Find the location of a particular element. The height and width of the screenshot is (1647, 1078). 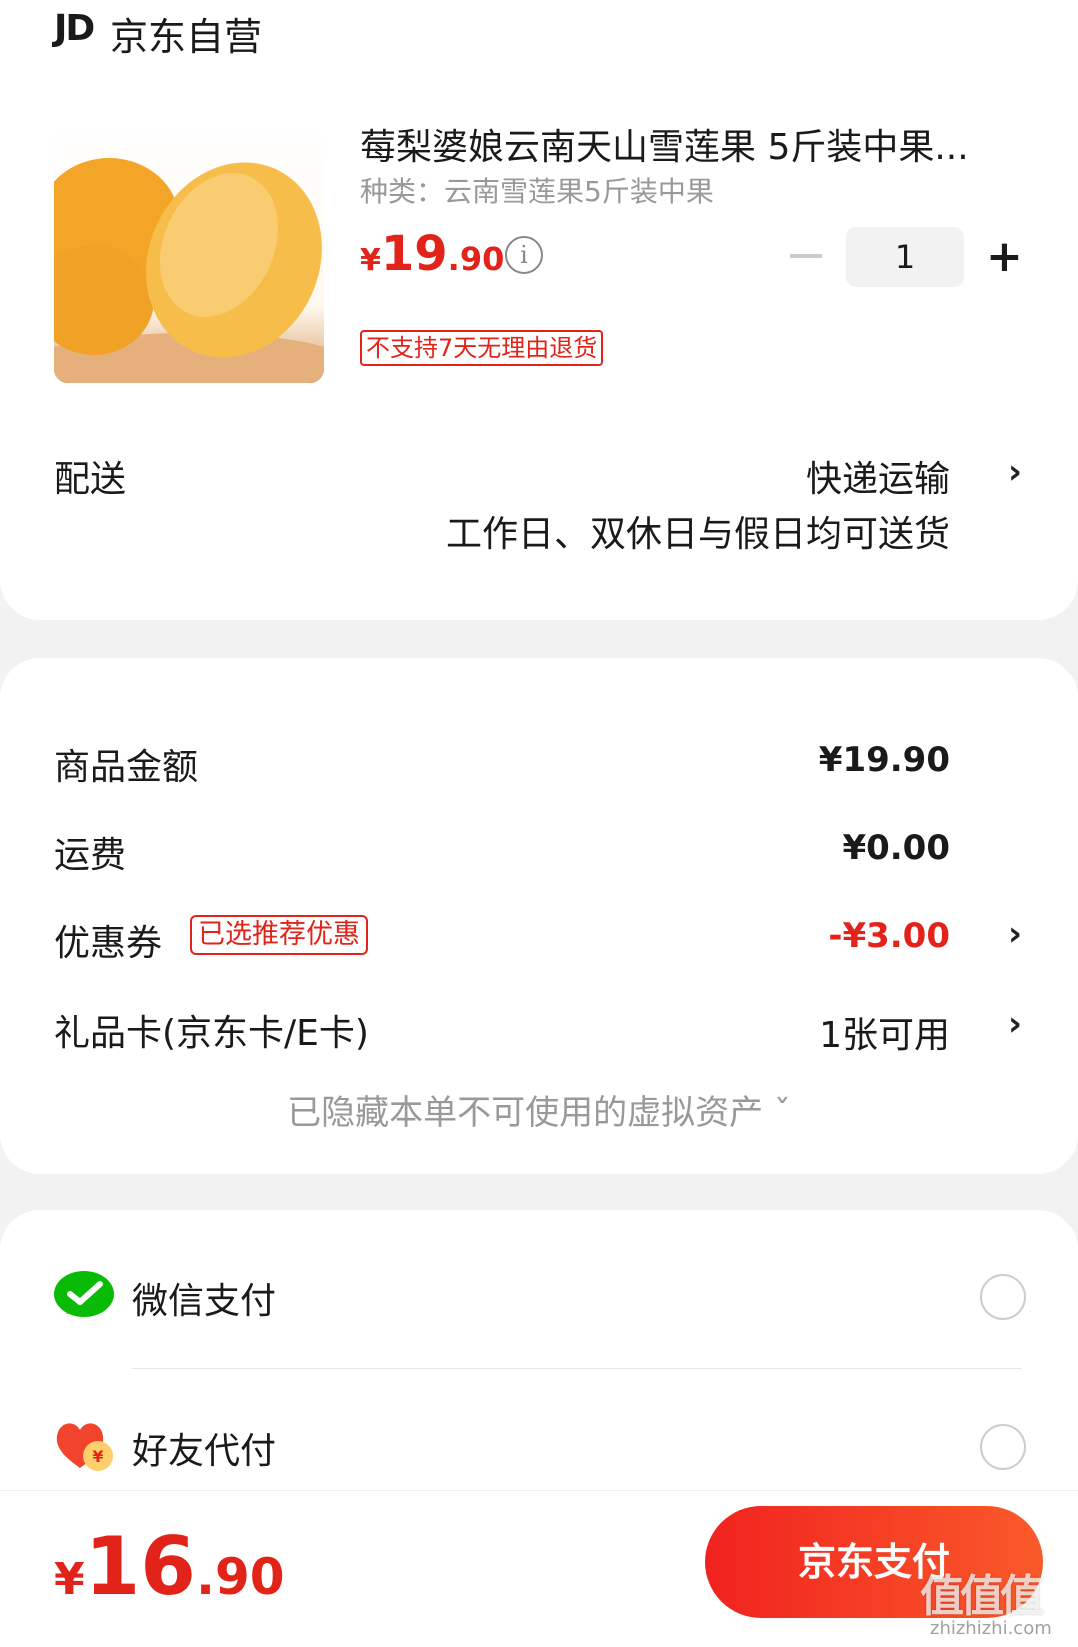

gift-card-value: 1张可用 is located at coordinates (884, 1032).